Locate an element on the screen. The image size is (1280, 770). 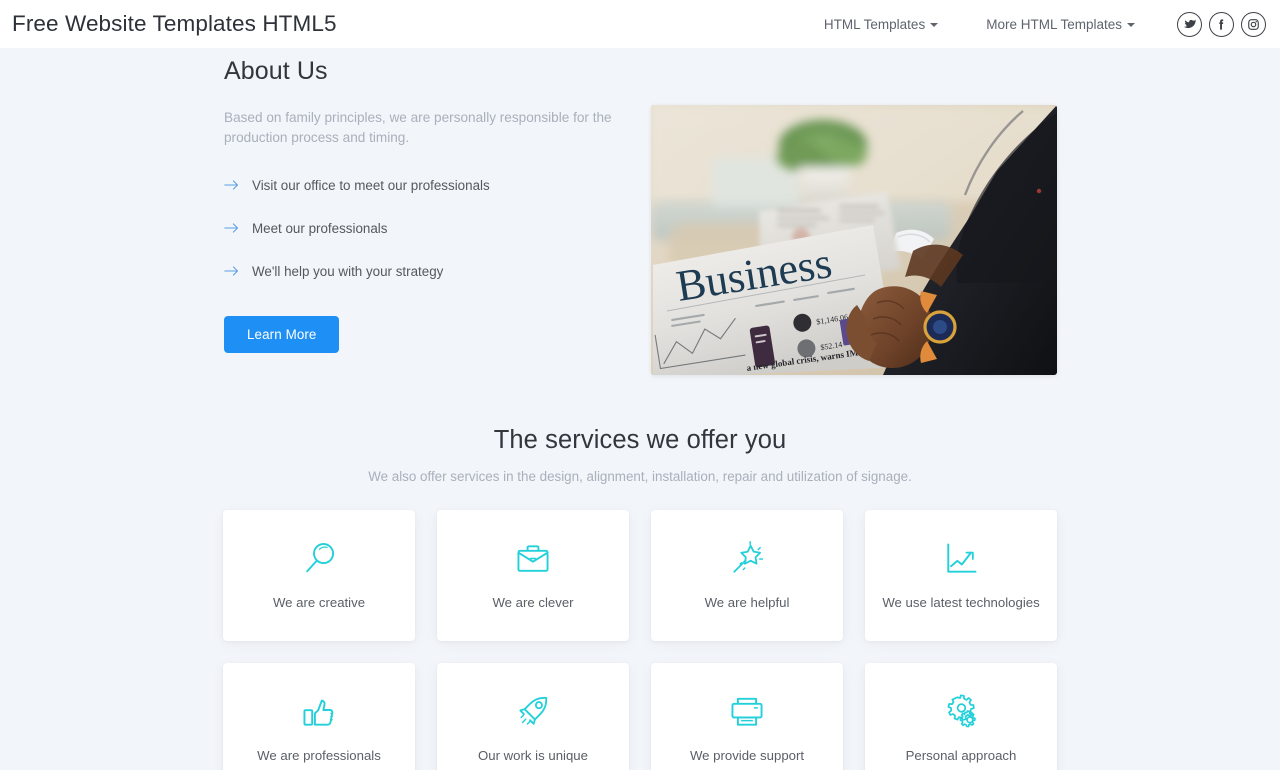
nav-item-html-templates: HTML Templates is located at coordinates (881, 24).